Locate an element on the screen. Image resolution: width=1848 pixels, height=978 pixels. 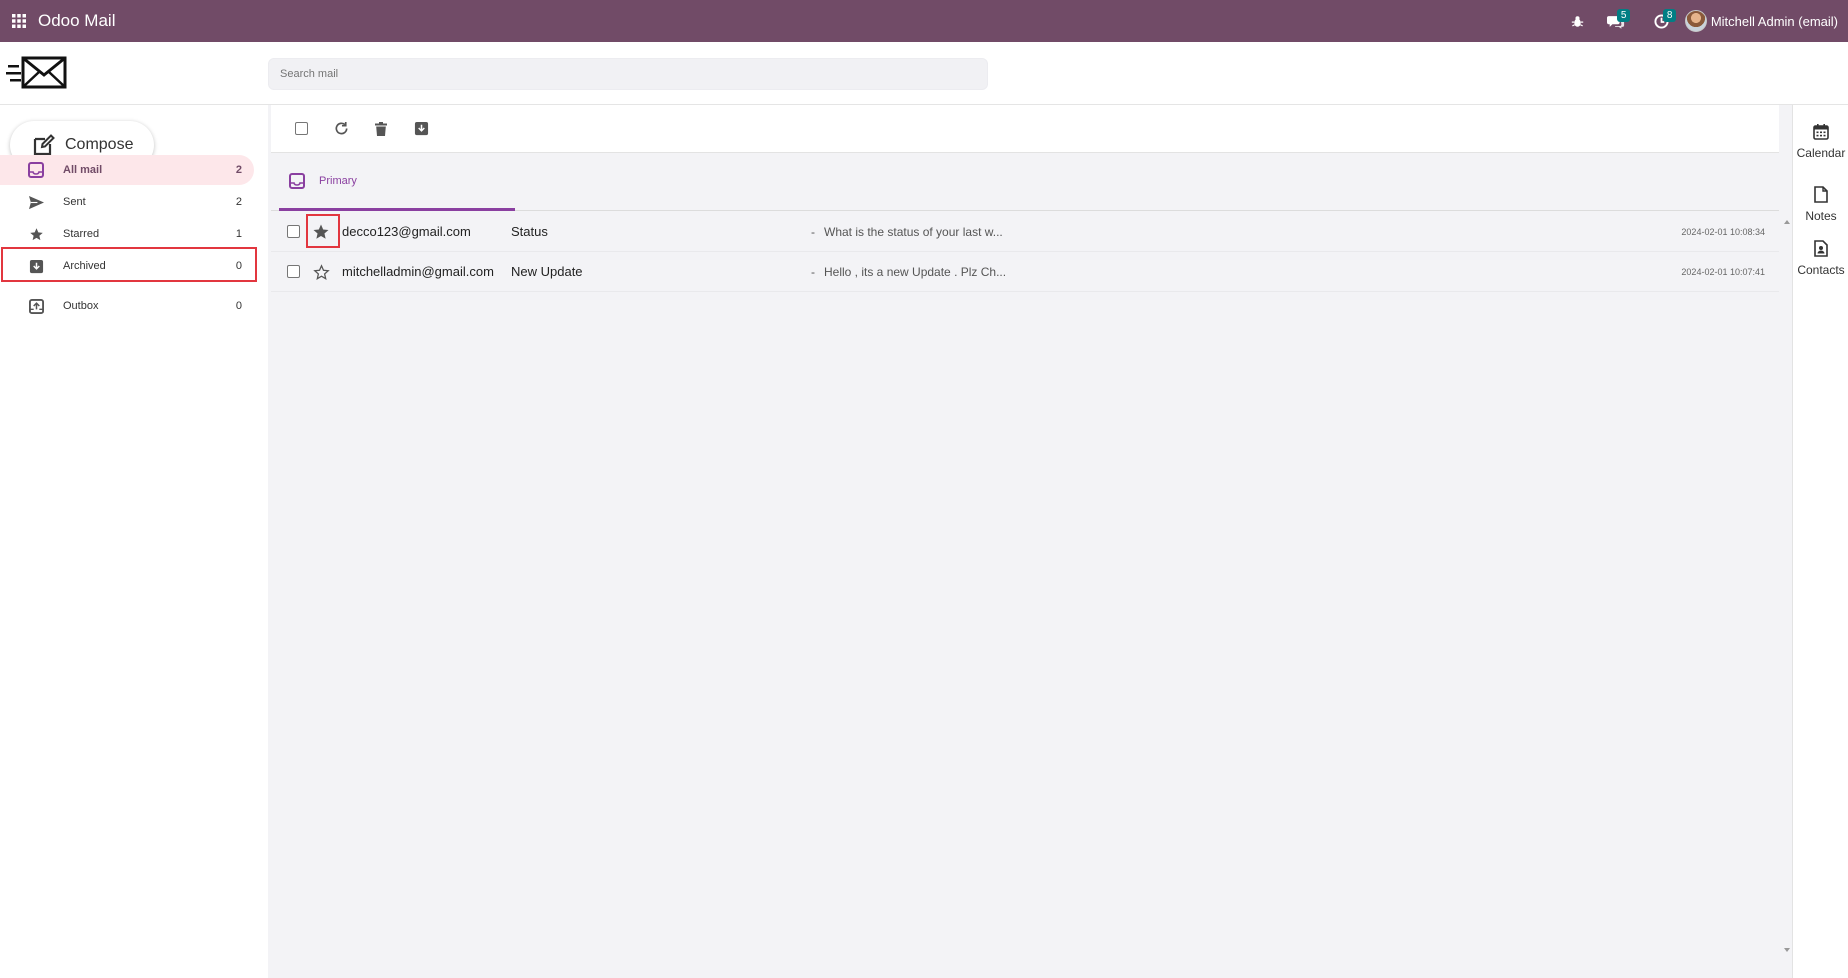
apps-menu-icon is located at coordinates (19, 21).